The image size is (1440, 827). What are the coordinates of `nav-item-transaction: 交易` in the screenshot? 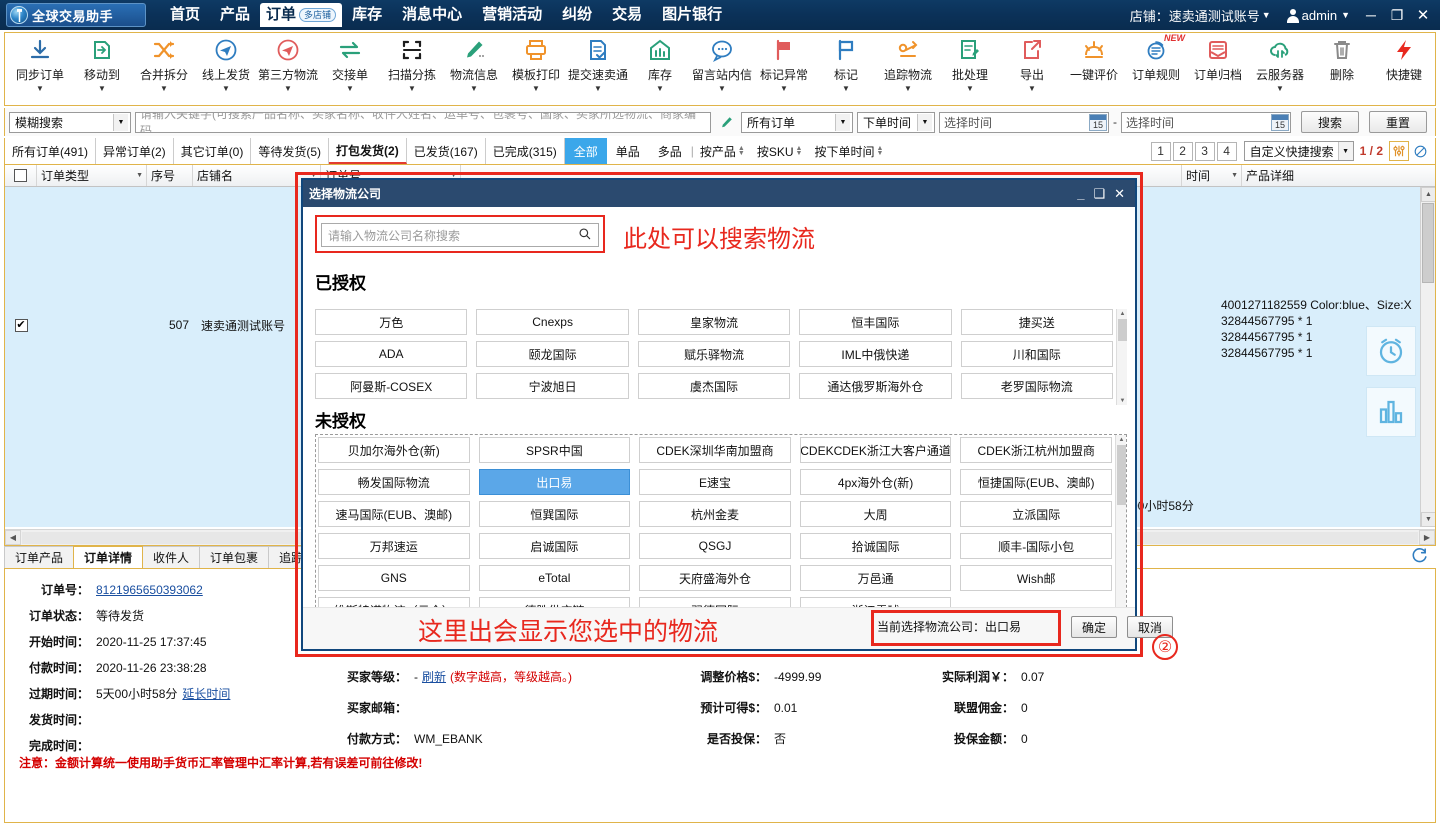 It's located at (627, 15).